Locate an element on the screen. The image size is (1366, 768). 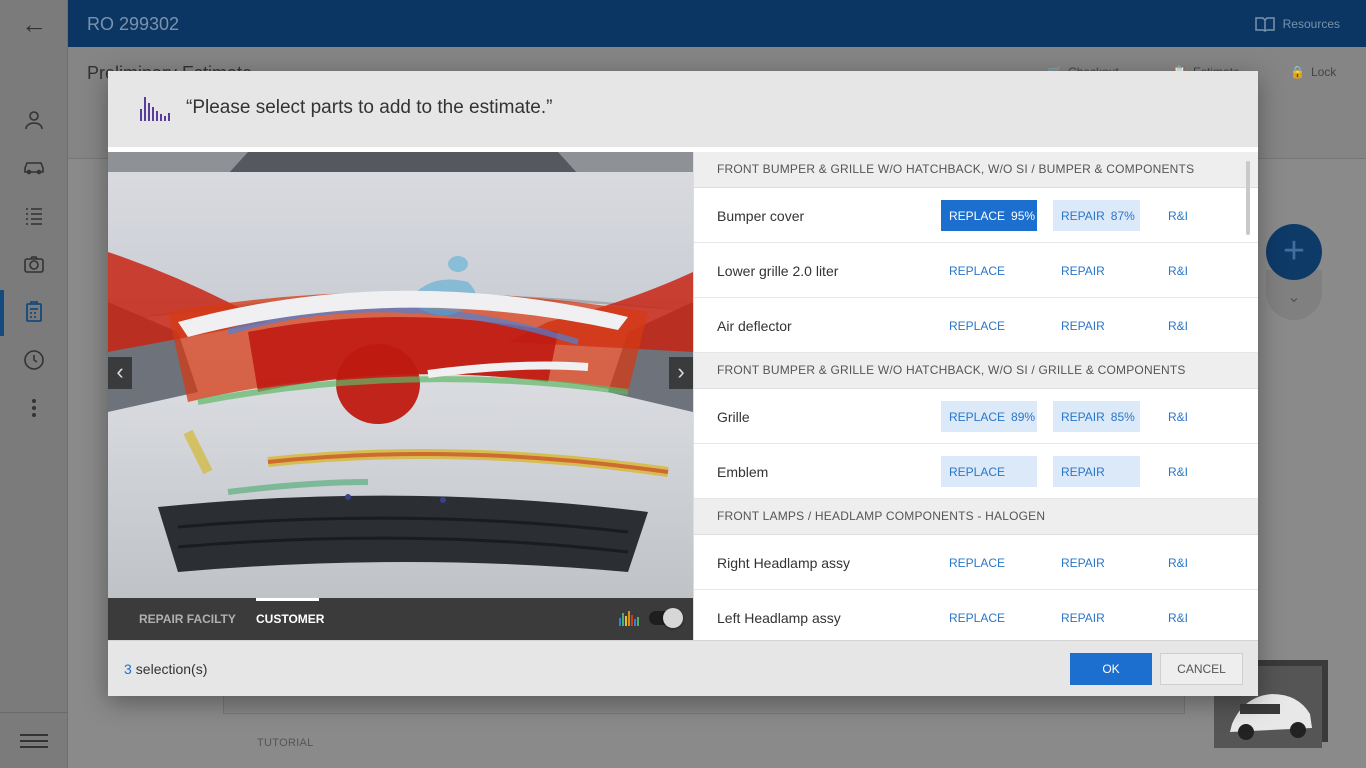
replace-option: REPLACE 95% is located at coordinates (989, 215).